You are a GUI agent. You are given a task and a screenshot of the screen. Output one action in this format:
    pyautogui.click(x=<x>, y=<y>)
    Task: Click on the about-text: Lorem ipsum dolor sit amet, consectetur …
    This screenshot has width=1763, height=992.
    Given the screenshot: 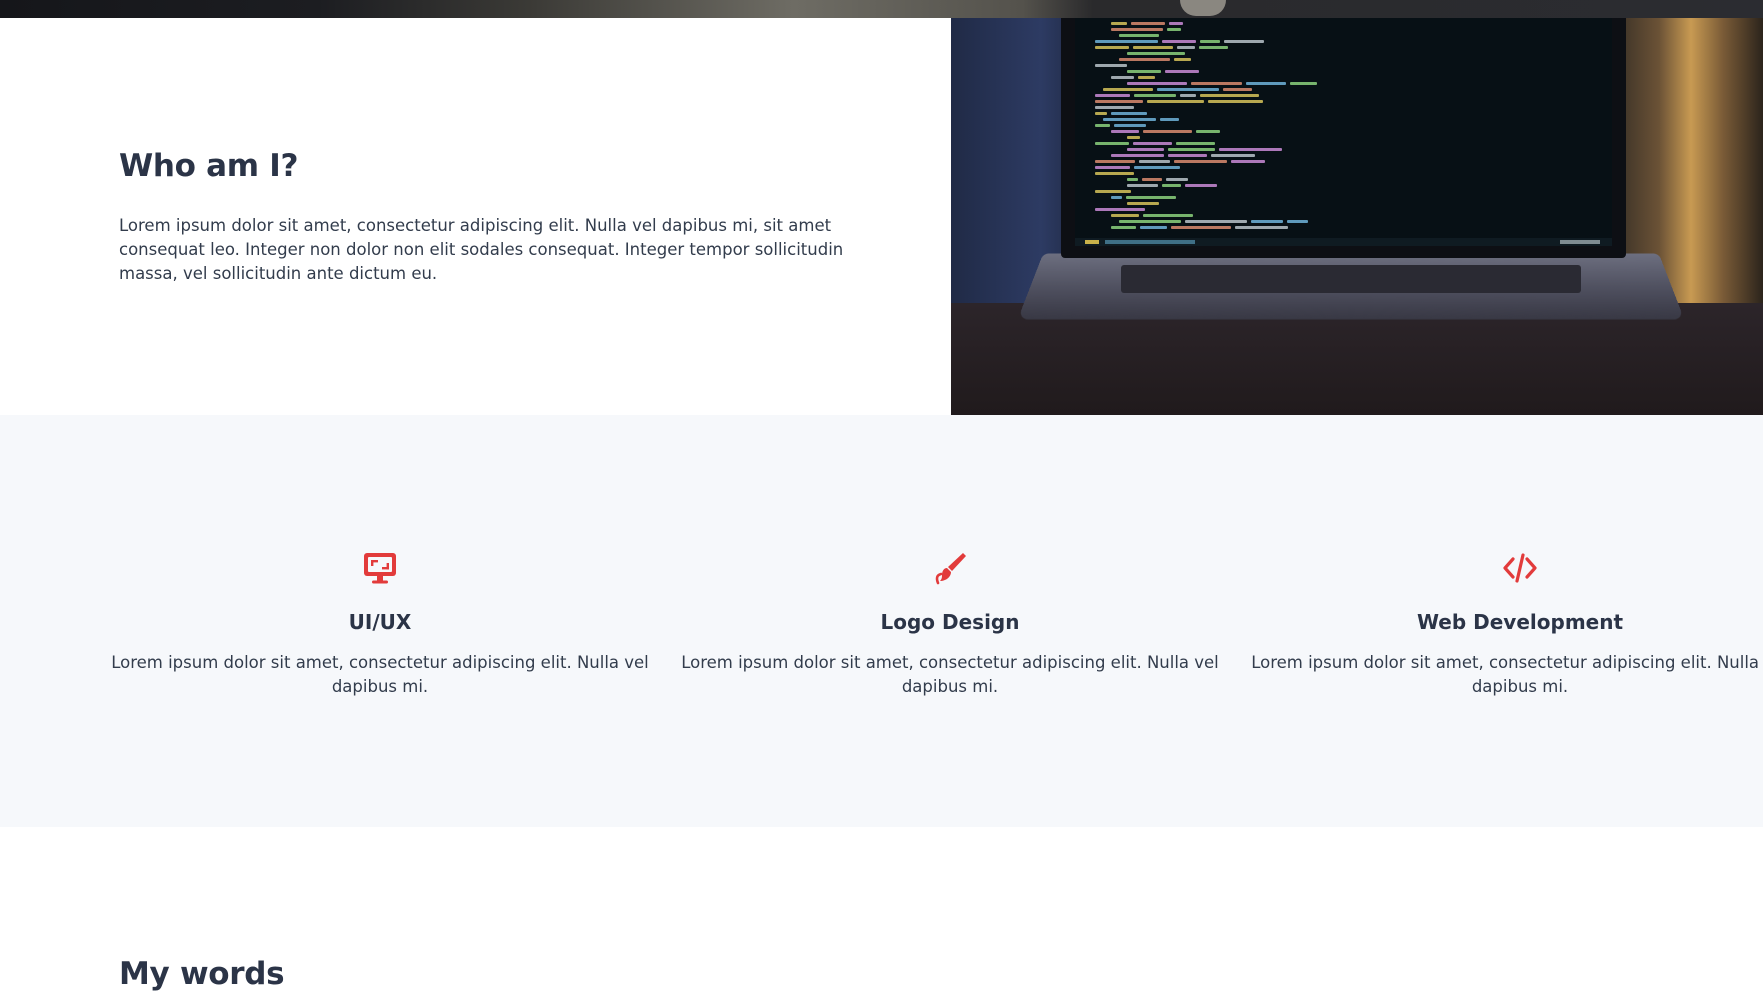 What is the action you would take?
    pyautogui.click(x=481, y=249)
    